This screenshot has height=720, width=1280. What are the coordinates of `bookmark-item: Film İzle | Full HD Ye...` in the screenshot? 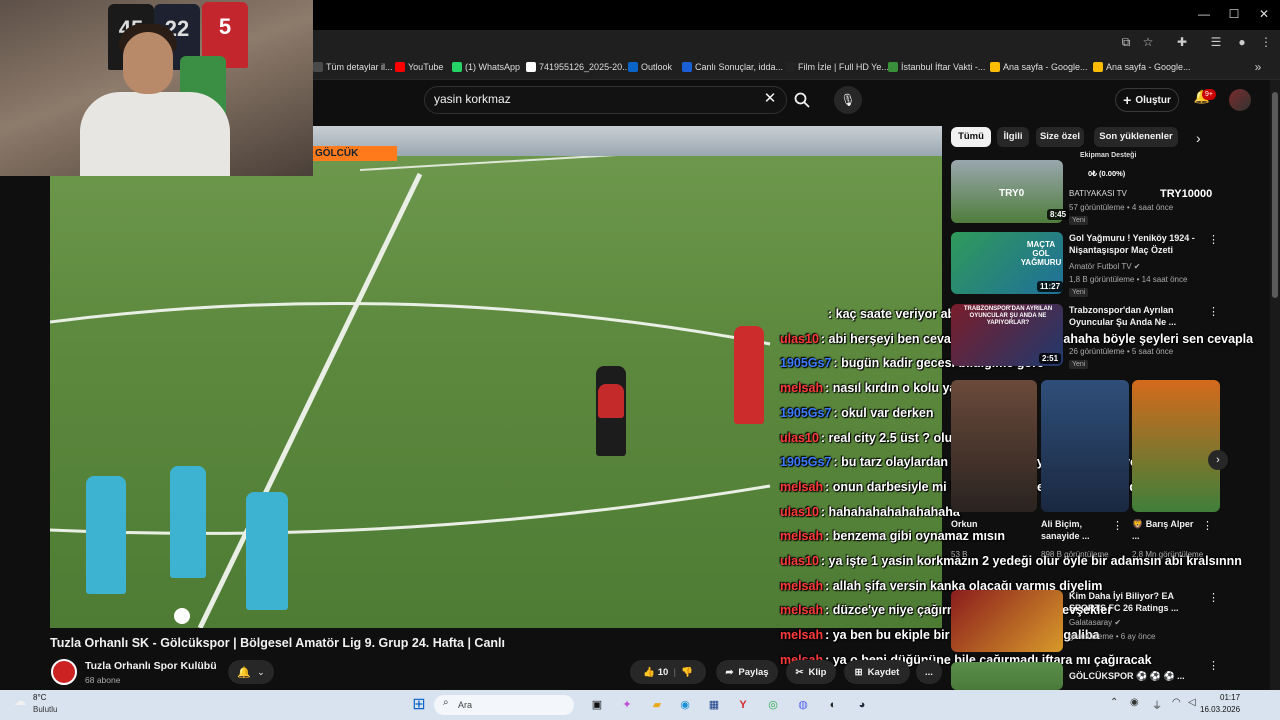 It's located at (837, 67).